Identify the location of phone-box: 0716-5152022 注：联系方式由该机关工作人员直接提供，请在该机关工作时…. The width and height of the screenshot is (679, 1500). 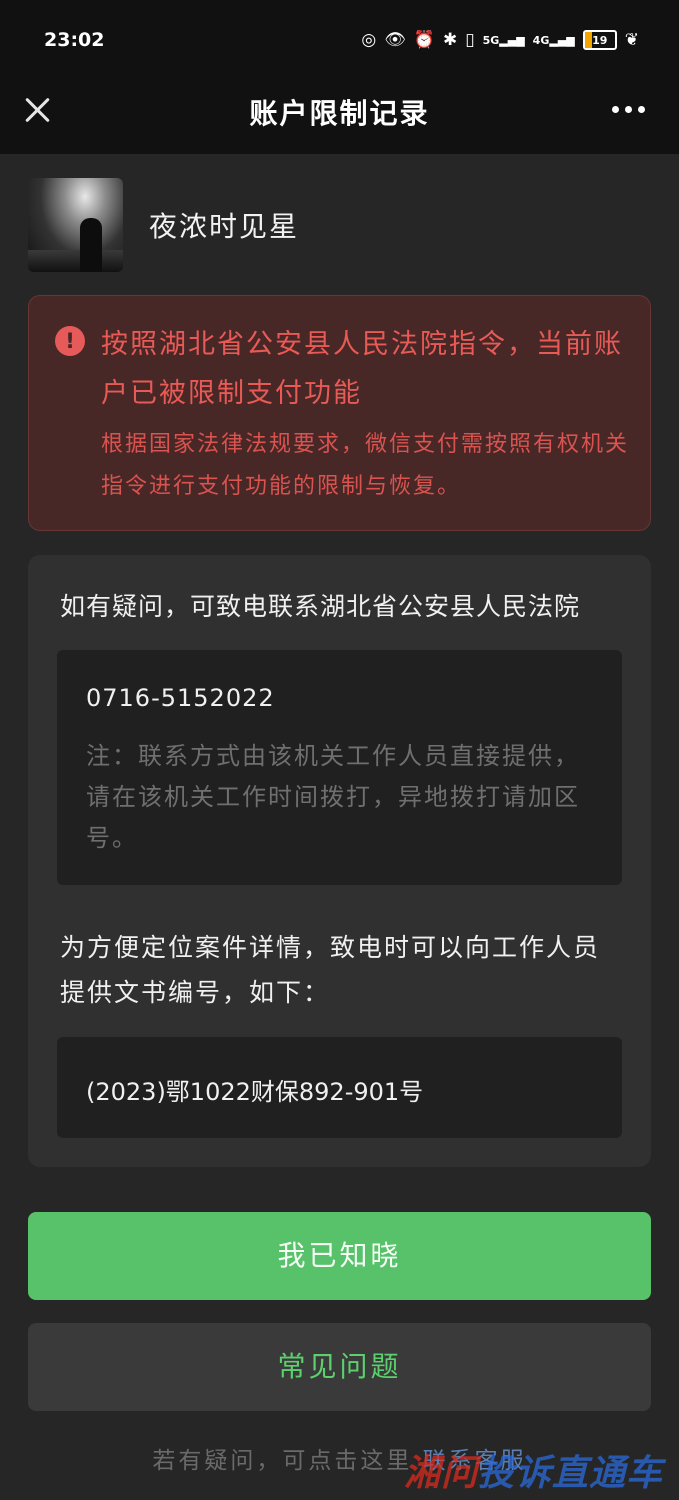
(339, 767).